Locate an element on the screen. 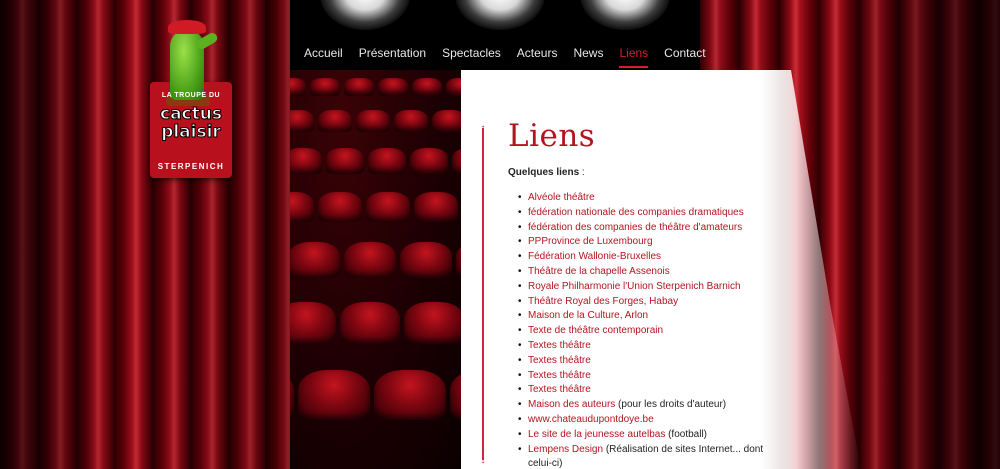  link: Lempens Design is located at coordinates (565, 449).